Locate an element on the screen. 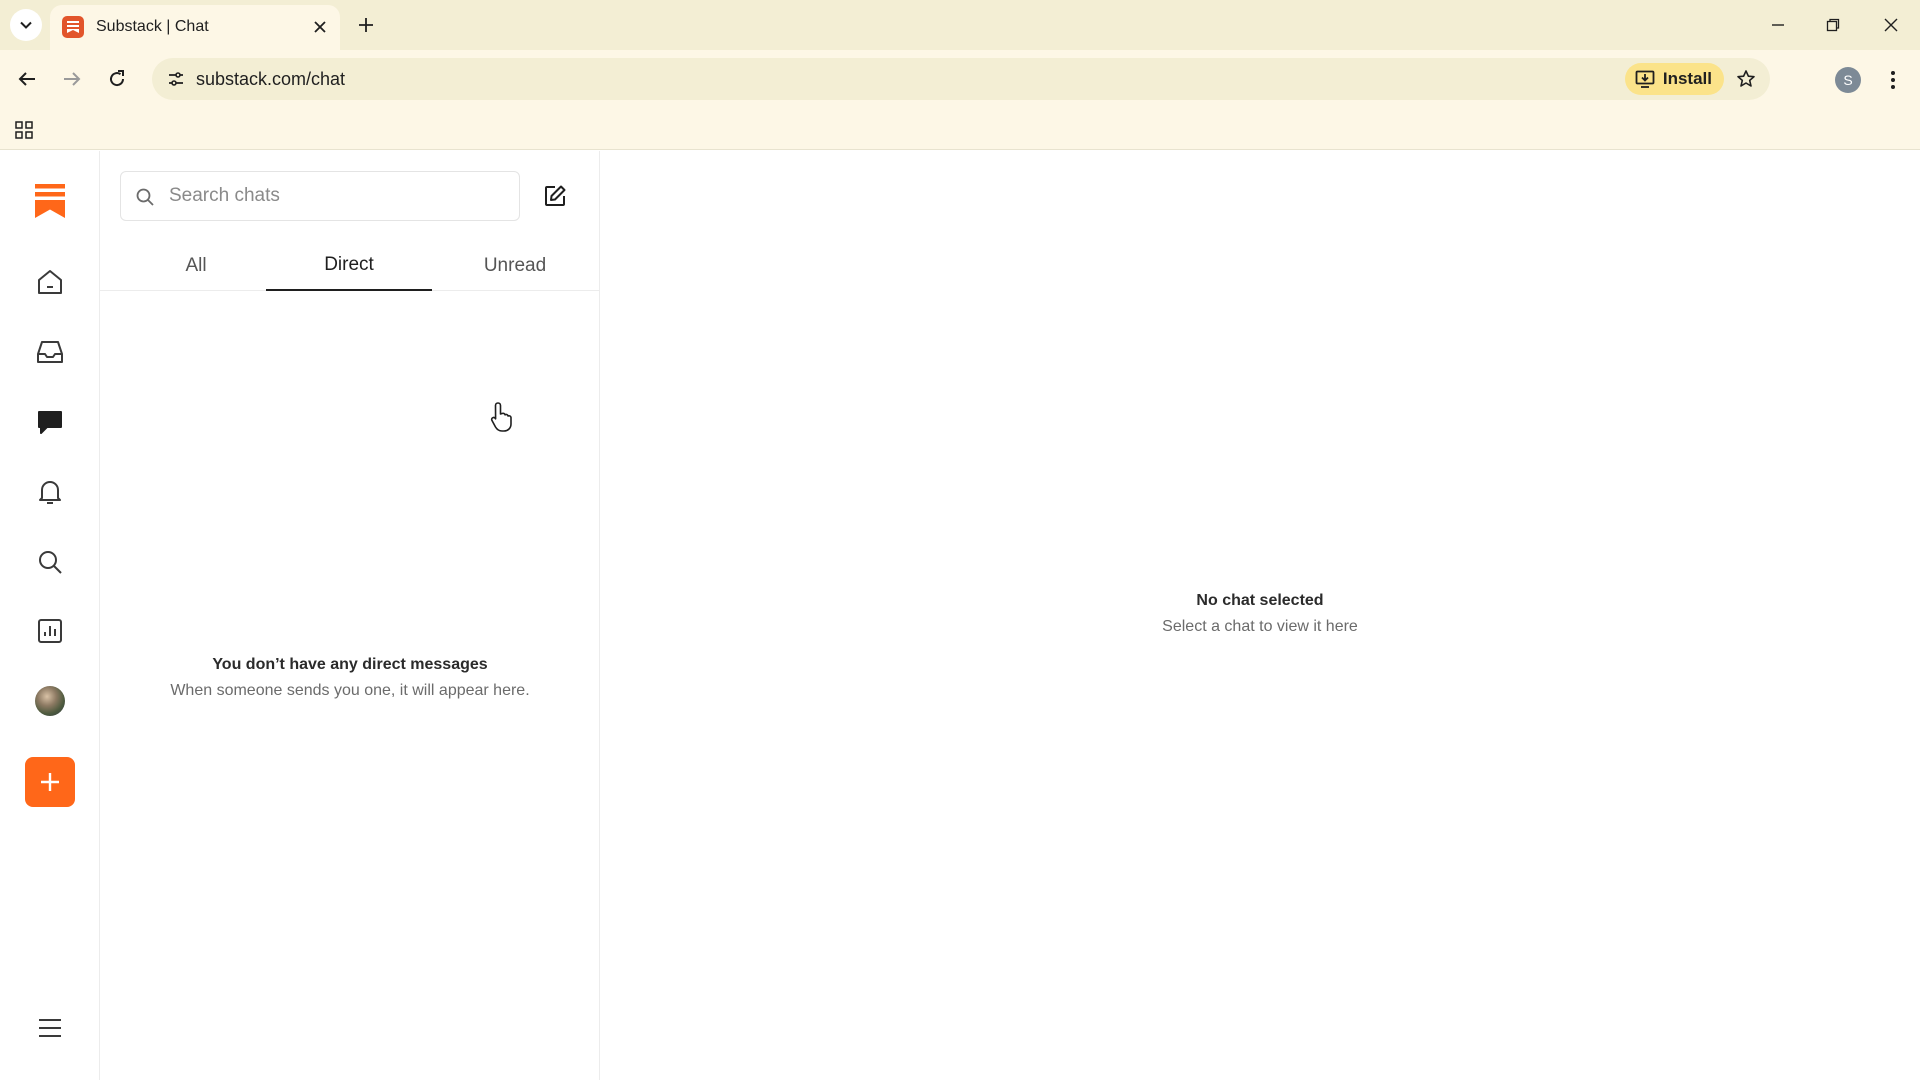  apps-button is located at coordinates (24, 130).